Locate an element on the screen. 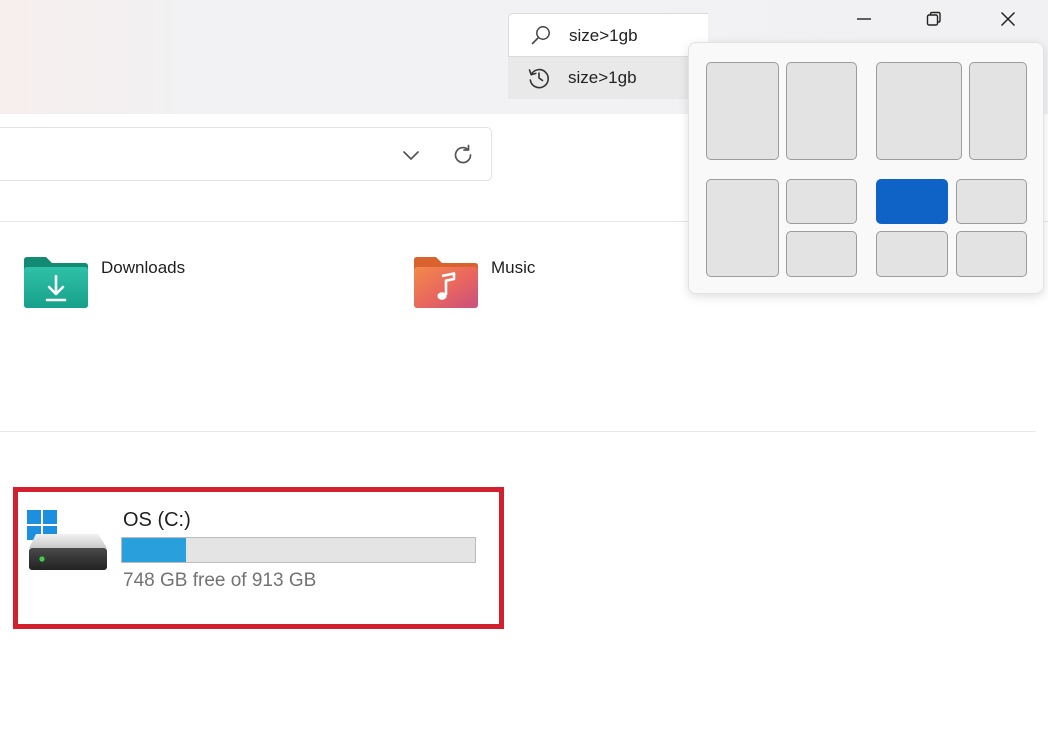 This screenshot has height=748, width=1048. minimize-button is located at coordinates (864, 19).